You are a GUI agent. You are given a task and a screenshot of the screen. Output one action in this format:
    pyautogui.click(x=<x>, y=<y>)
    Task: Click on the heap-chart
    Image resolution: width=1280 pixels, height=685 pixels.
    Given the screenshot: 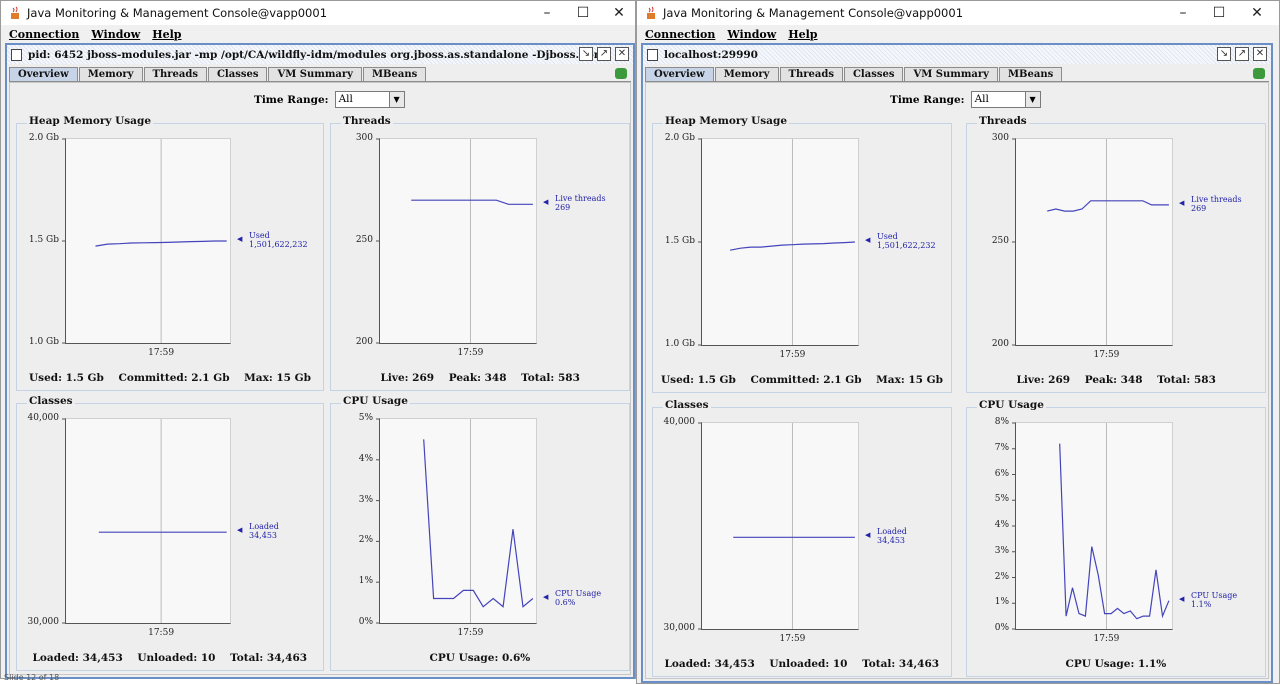 What is the action you would take?
    pyautogui.click(x=144, y=241)
    